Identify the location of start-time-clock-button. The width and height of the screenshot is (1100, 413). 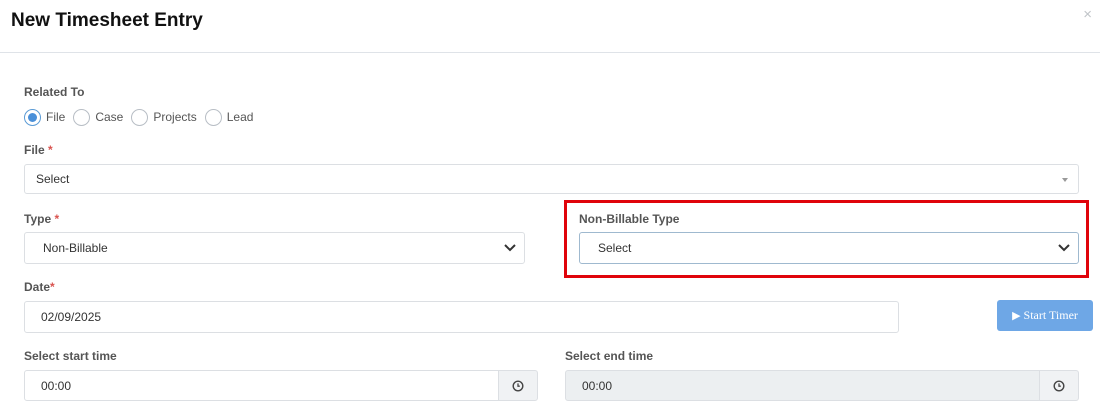
(518, 385).